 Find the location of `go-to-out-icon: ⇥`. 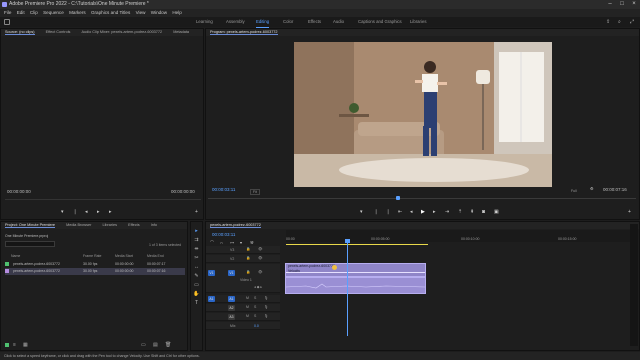

go-to-out-icon: ⇥ is located at coordinates (447, 212).